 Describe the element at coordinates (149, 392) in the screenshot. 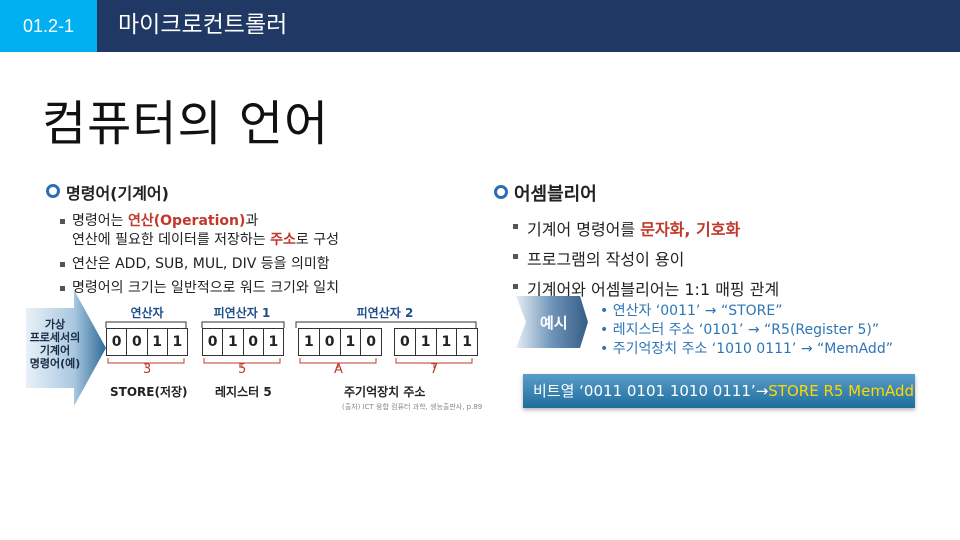

I see `store-caption: STORE(저장)` at that location.